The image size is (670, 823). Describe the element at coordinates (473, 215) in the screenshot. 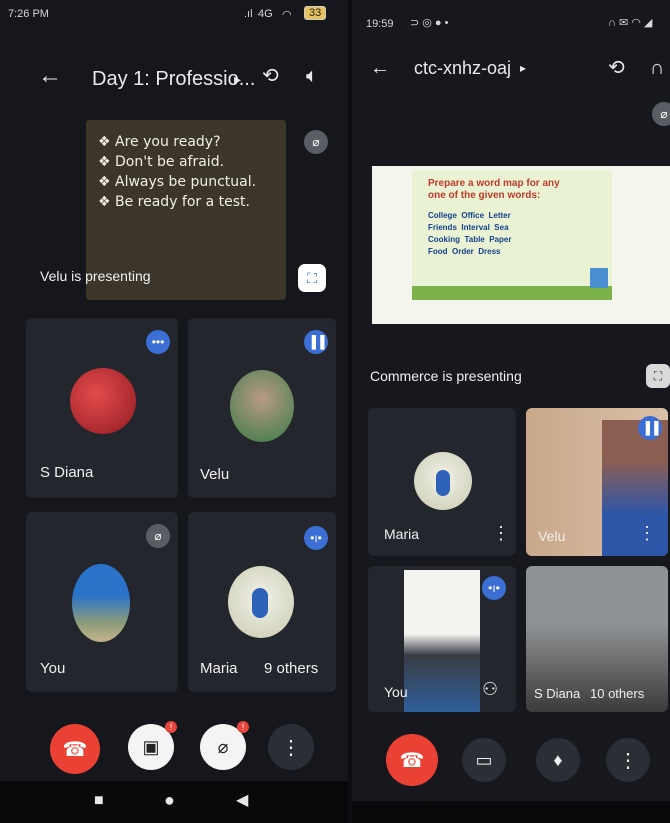

I see `word: Office` at that location.